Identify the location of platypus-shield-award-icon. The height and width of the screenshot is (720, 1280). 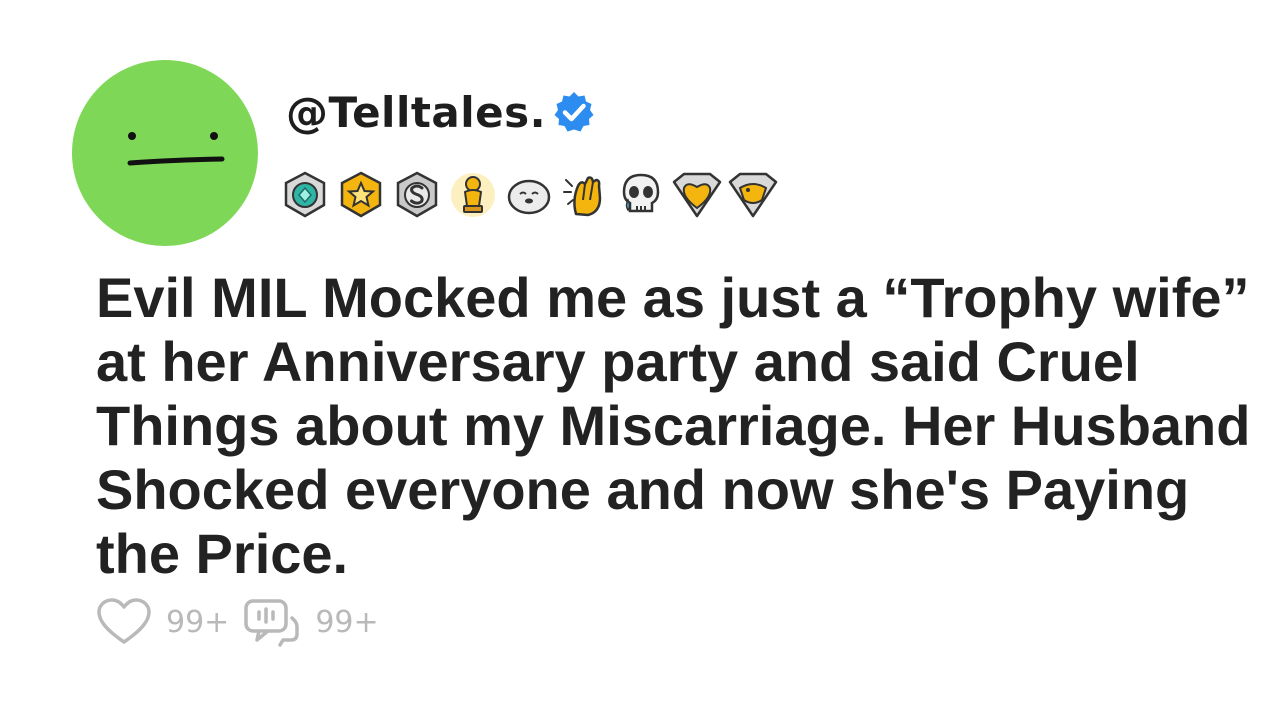
(753, 195).